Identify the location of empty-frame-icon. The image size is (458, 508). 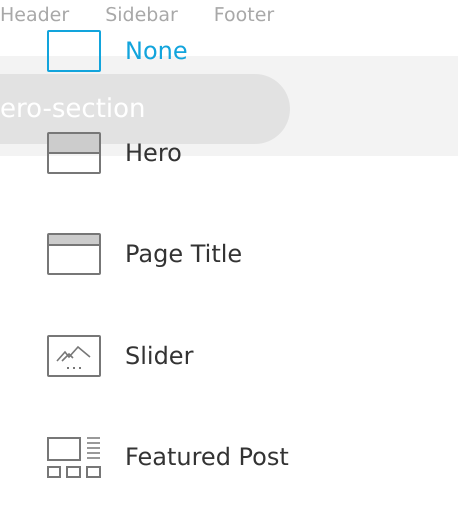
(74, 51).